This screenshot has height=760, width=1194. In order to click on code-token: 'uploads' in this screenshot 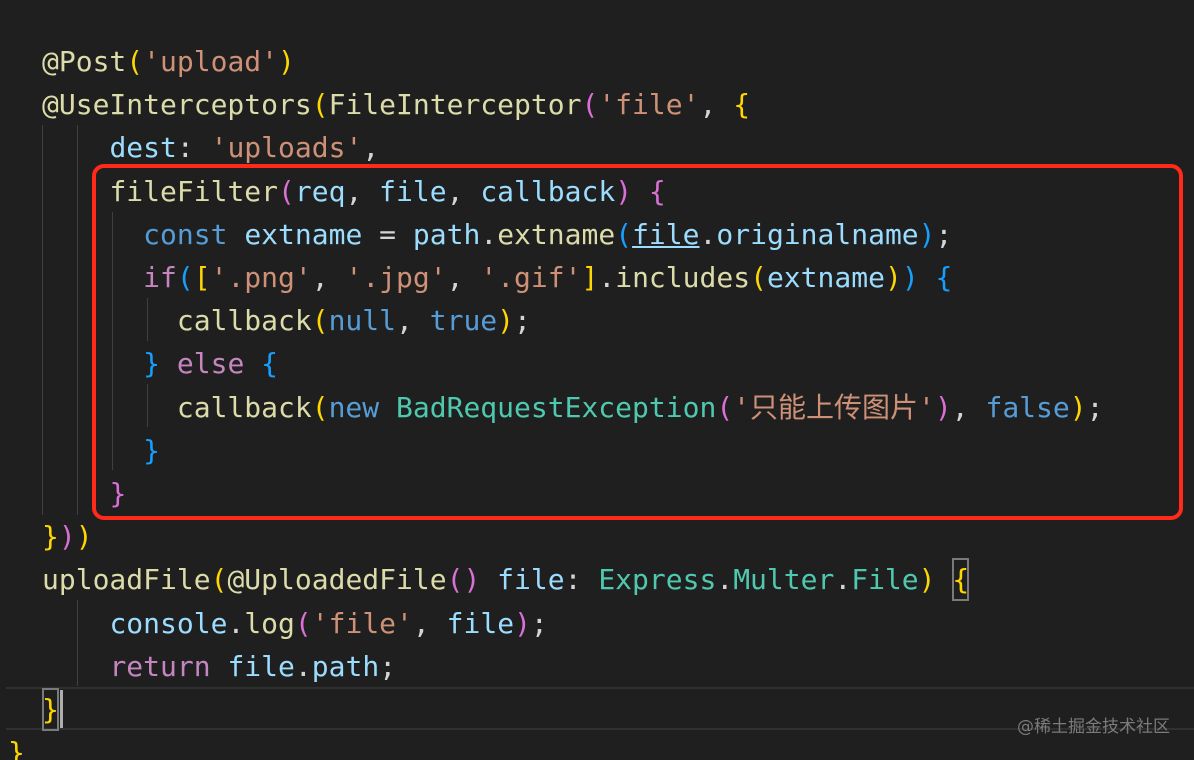, I will do `click(286, 148)`.